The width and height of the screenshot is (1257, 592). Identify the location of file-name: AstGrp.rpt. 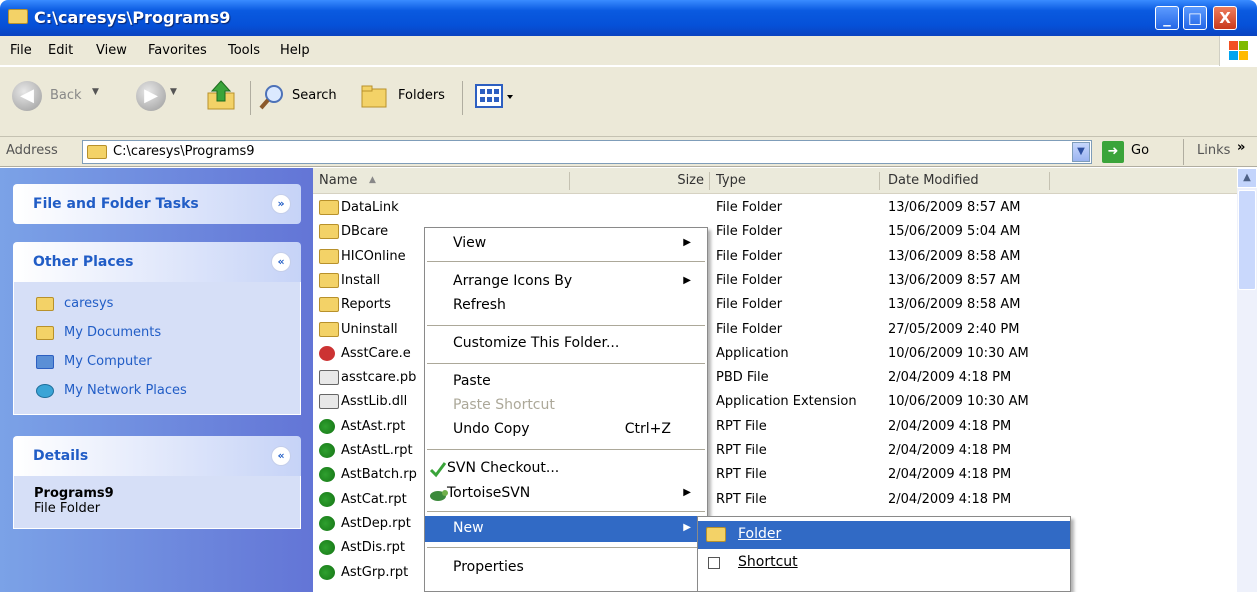
(374, 573).